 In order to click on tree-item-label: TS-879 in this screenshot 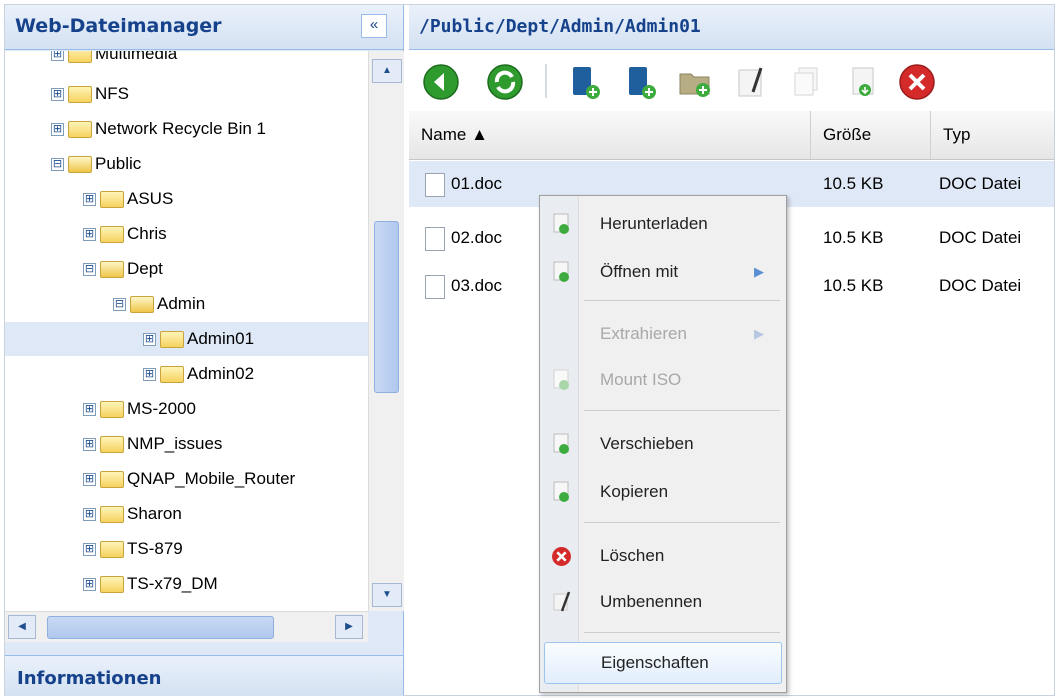, I will do `click(155, 548)`.